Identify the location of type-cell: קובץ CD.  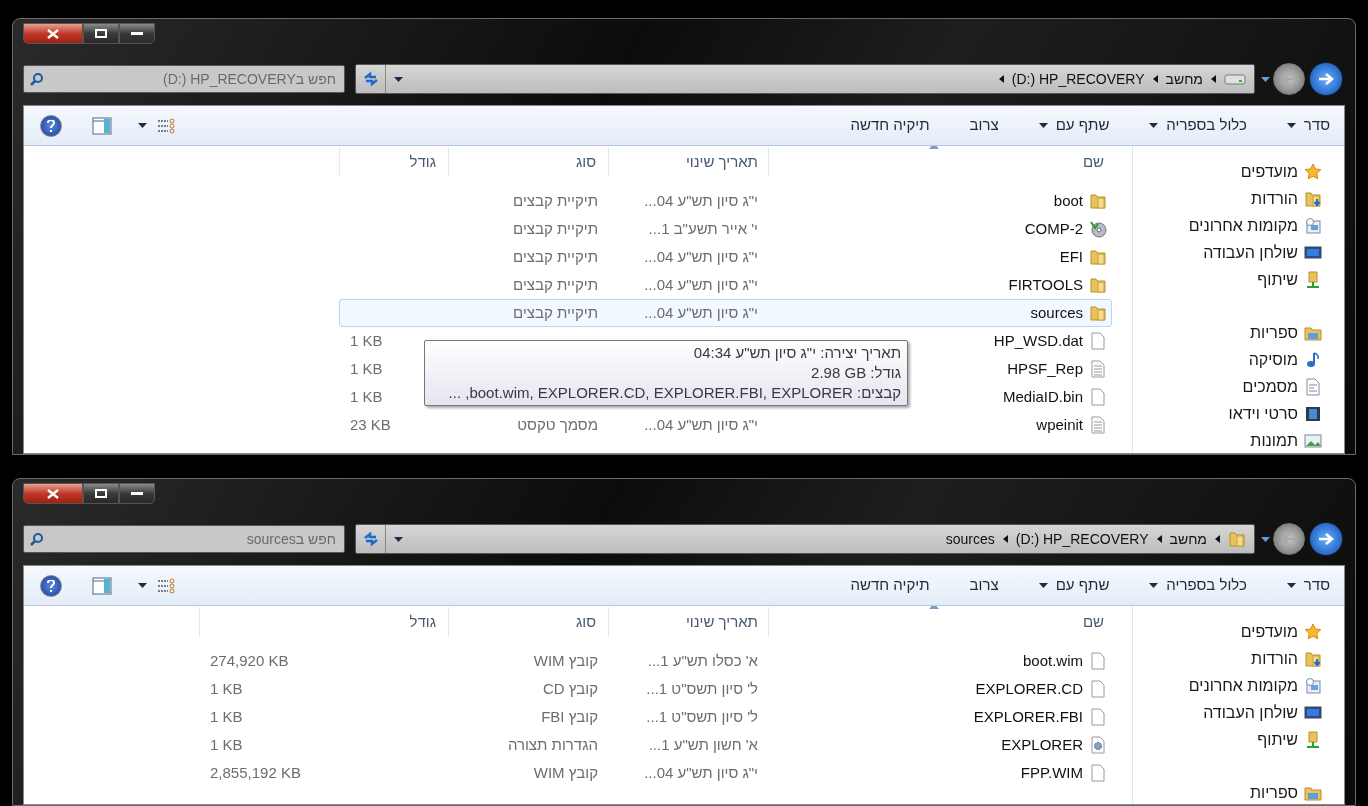
(570, 688).